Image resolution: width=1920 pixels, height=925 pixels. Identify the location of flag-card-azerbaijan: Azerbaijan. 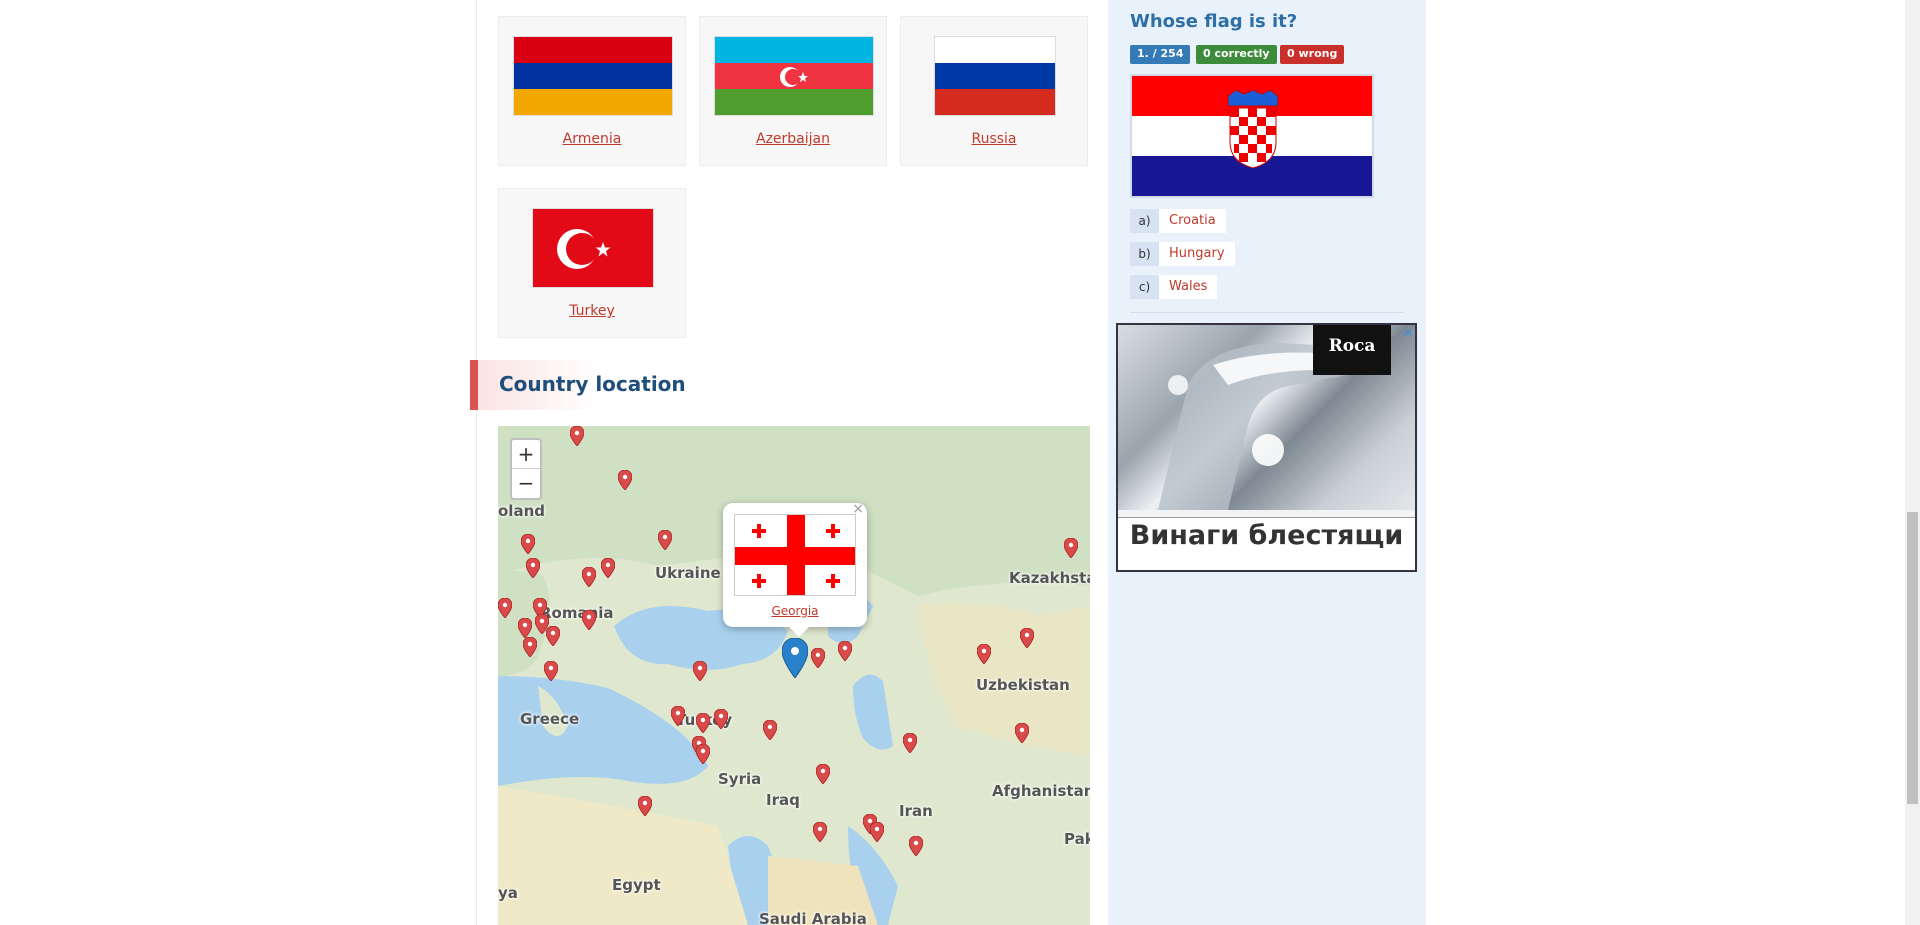
(793, 91).